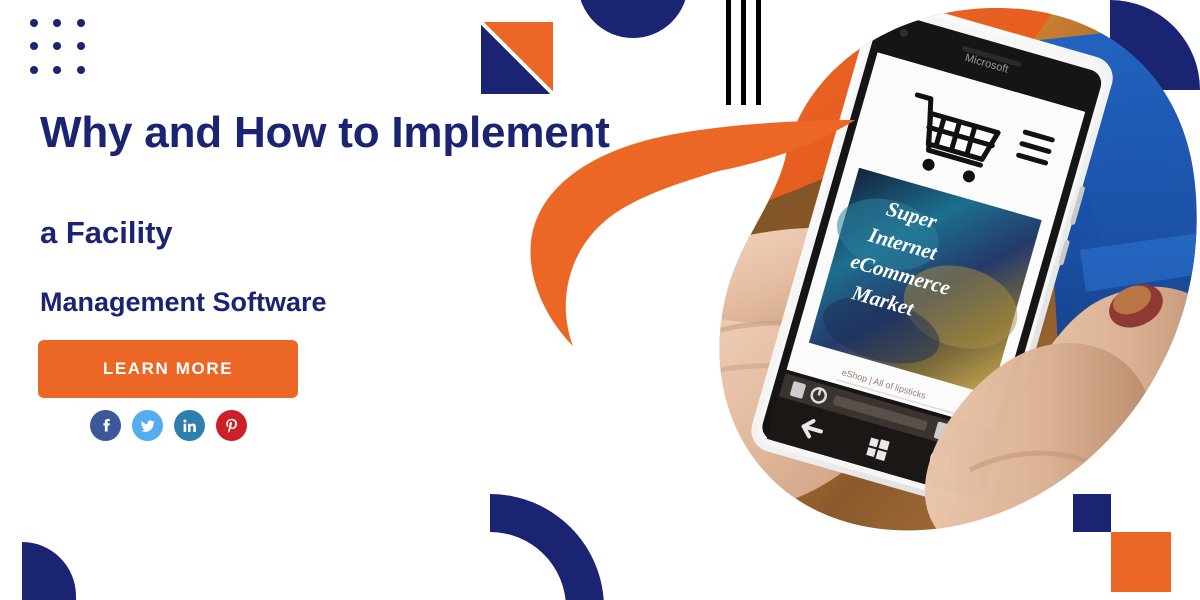 Image resolution: width=1200 pixels, height=600 pixels. Describe the element at coordinates (231, 425) in the screenshot. I see `pinterest-icon` at that location.